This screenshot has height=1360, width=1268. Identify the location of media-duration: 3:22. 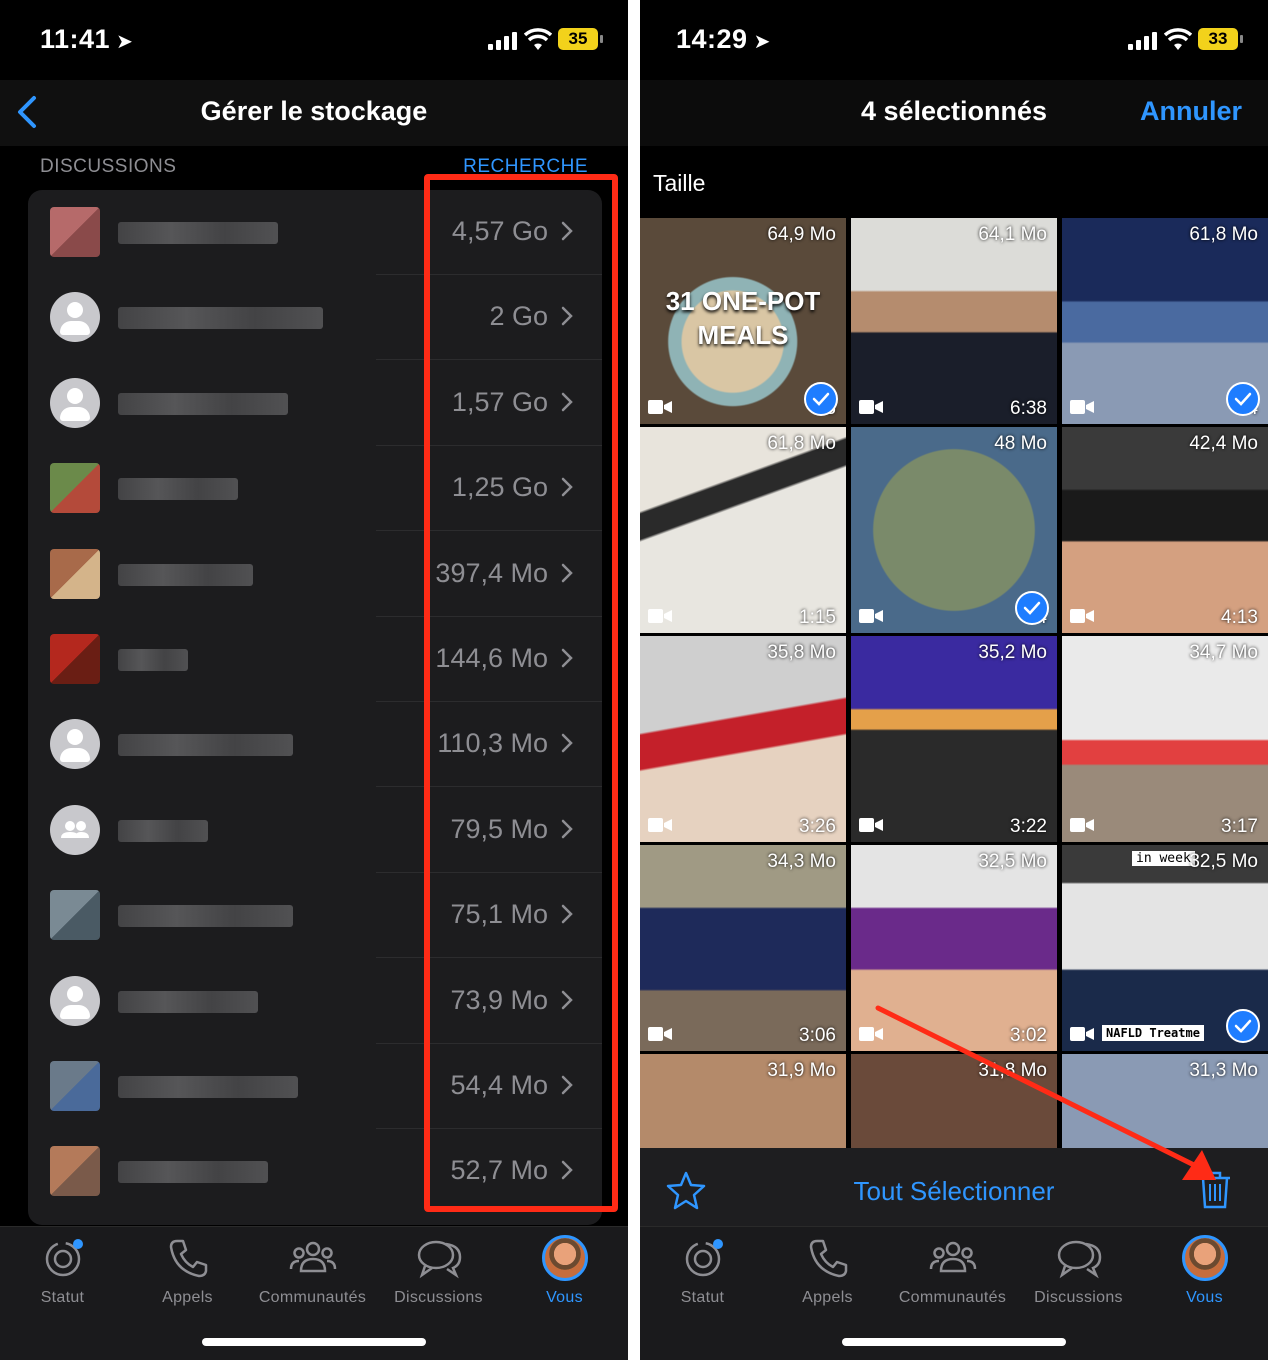
(1028, 826).